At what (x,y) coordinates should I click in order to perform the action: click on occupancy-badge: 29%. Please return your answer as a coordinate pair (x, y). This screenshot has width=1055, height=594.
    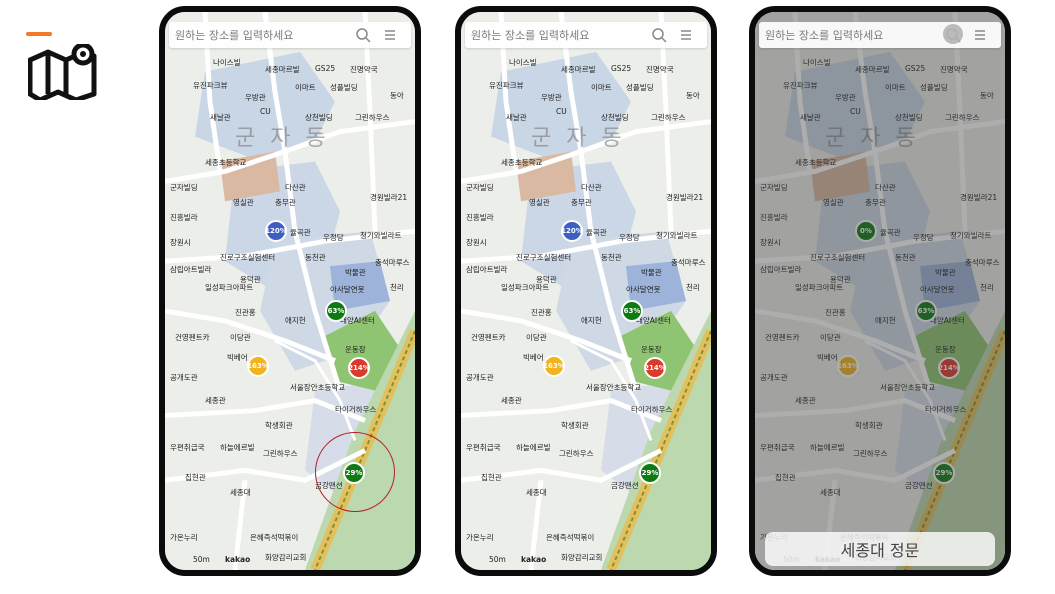
    Looking at the image, I should click on (650, 473).